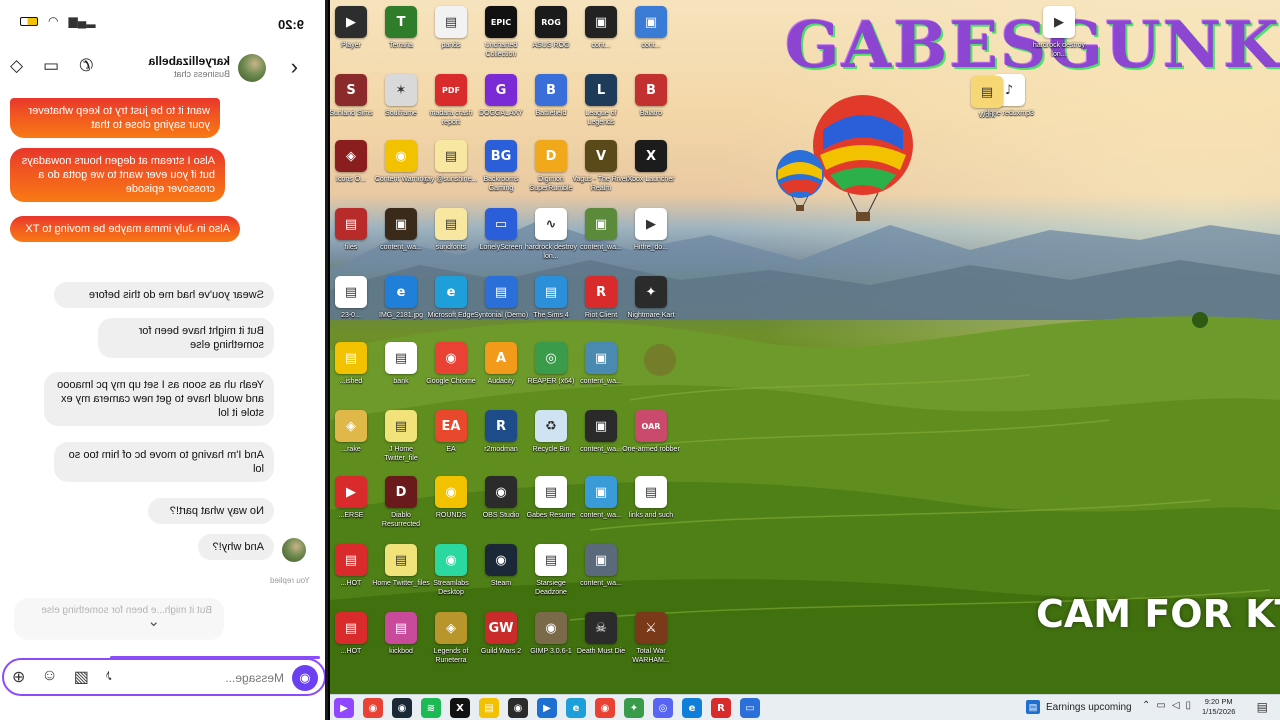  Describe the element at coordinates (460, 708) in the screenshot. I see `capcut-icon: X` at that location.